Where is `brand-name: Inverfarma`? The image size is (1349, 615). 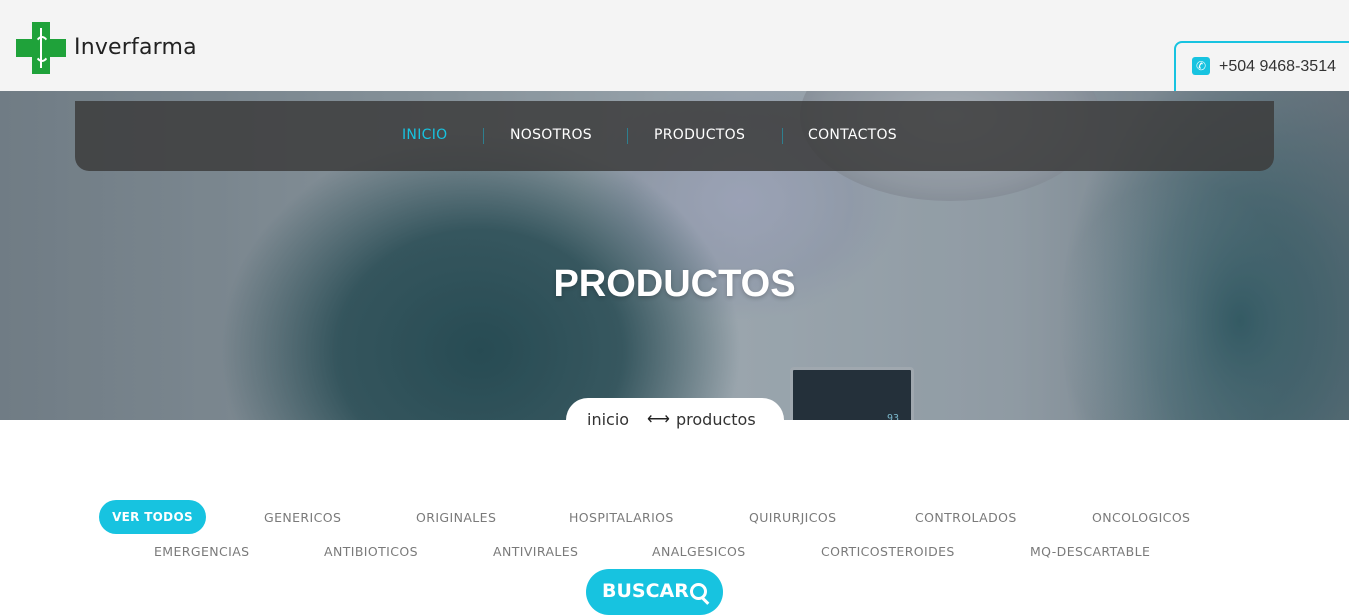
brand-name: Inverfarma is located at coordinates (135, 47).